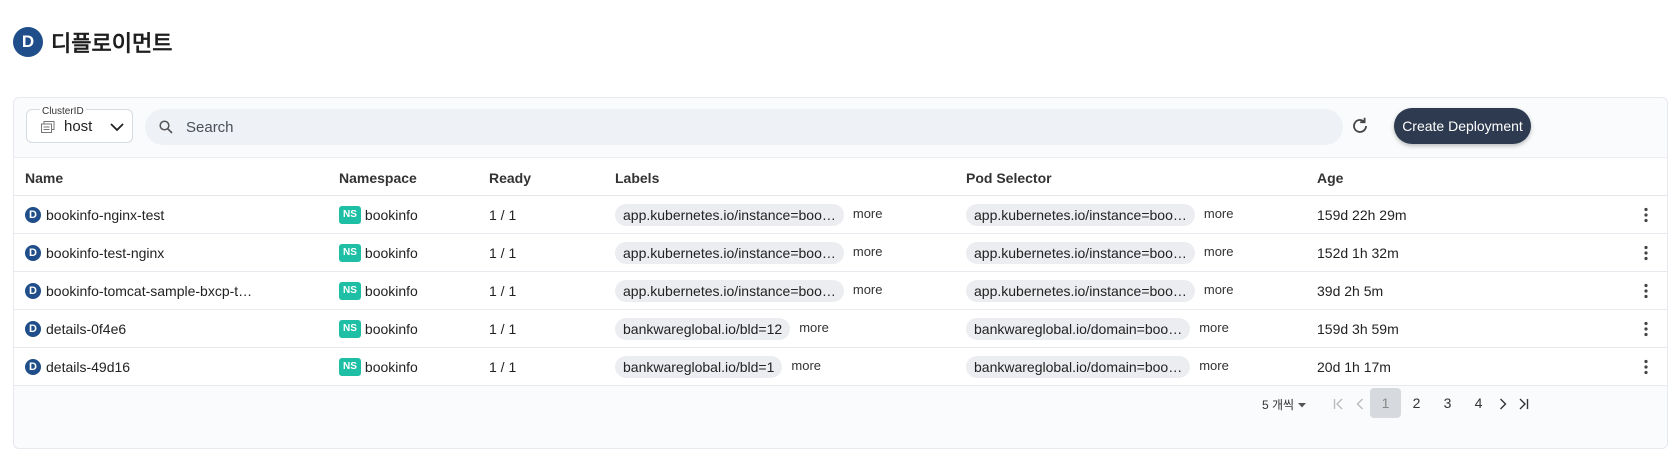 The height and width of the screenshot is (459, 1679). Describe the element at coordinates (1278, 405) in the screenshot. I see `page-size-label: 5 개씩` at that location.